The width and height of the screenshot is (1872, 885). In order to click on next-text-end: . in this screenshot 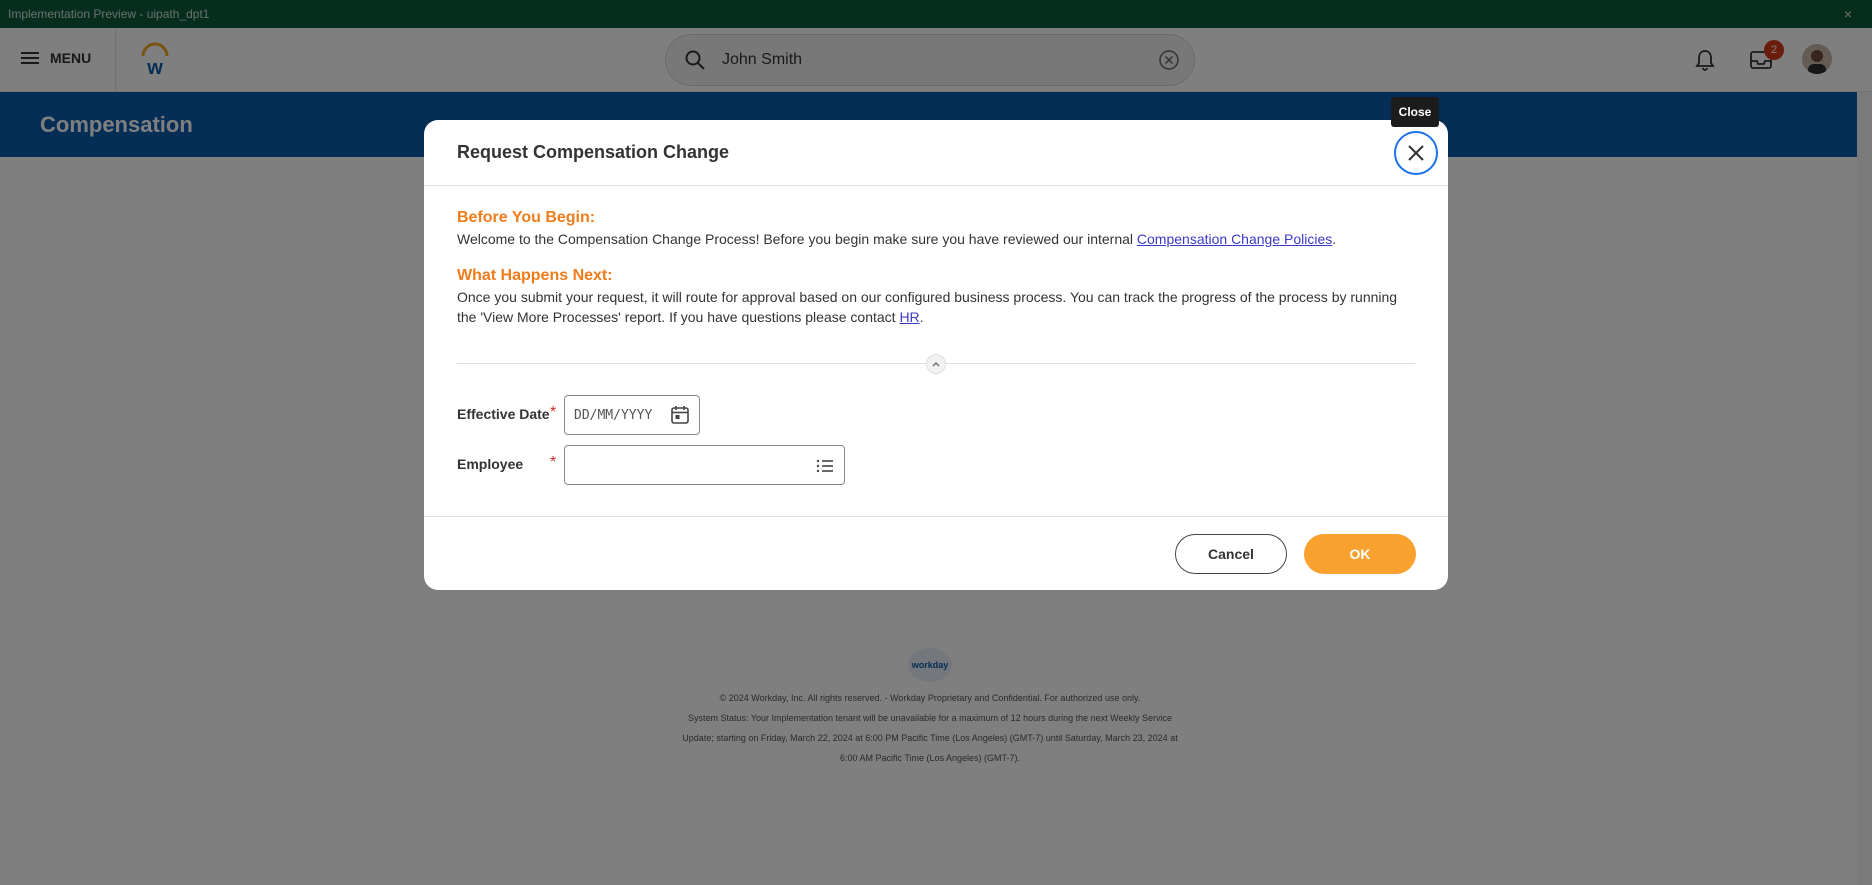, I will do `click(921, 317)`.